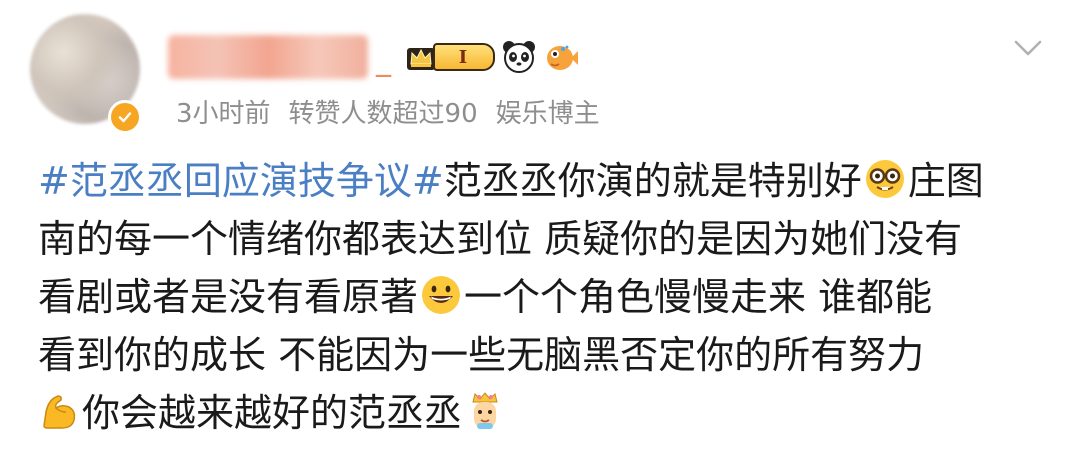 This screenshot has width=1080, height=450. I want to click on post-text-segment: 你会越来越好的范丞丞, so click(272, 413).